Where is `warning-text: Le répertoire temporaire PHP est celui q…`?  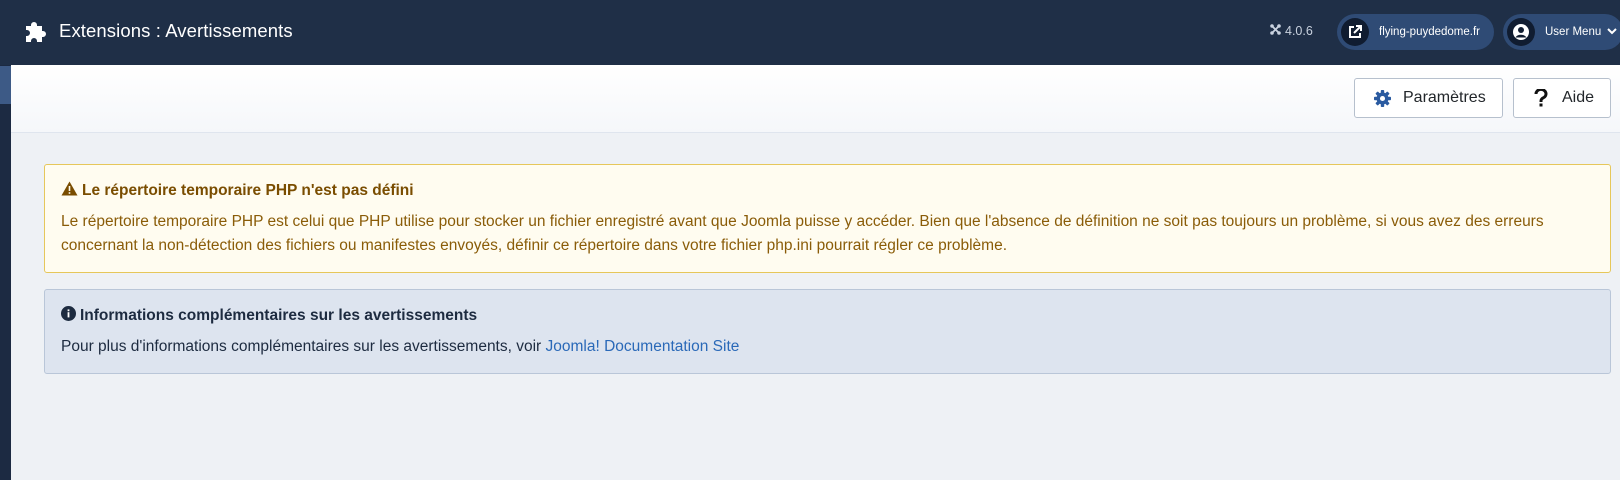 warning-text: Le répertoire temporaire PHP est celui q… is located at coordinates (802, 233).